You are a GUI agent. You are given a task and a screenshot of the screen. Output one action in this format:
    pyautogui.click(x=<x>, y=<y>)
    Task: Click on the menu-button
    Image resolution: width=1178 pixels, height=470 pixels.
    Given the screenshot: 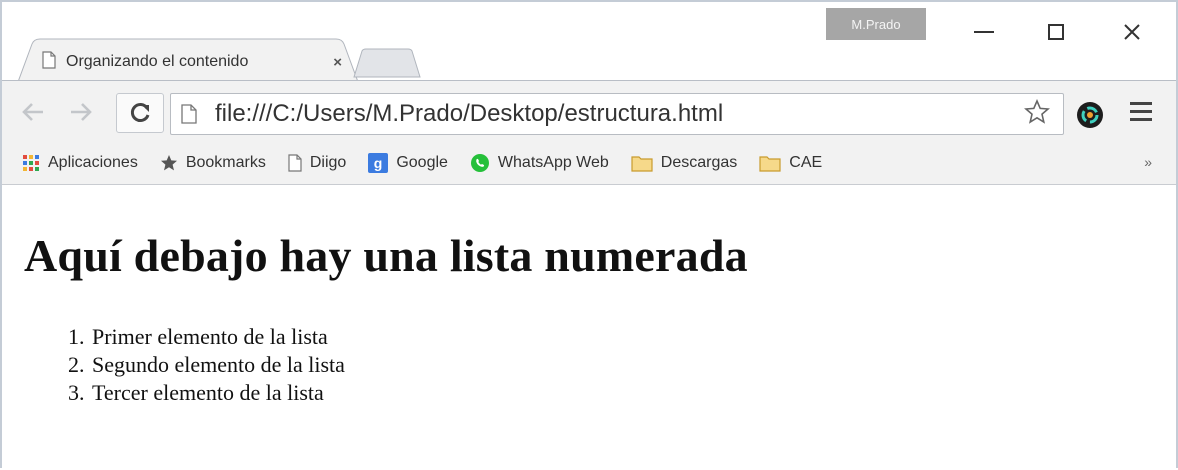 What is the action you would take?
    pyautogui.click(x=1141, y=114)
    